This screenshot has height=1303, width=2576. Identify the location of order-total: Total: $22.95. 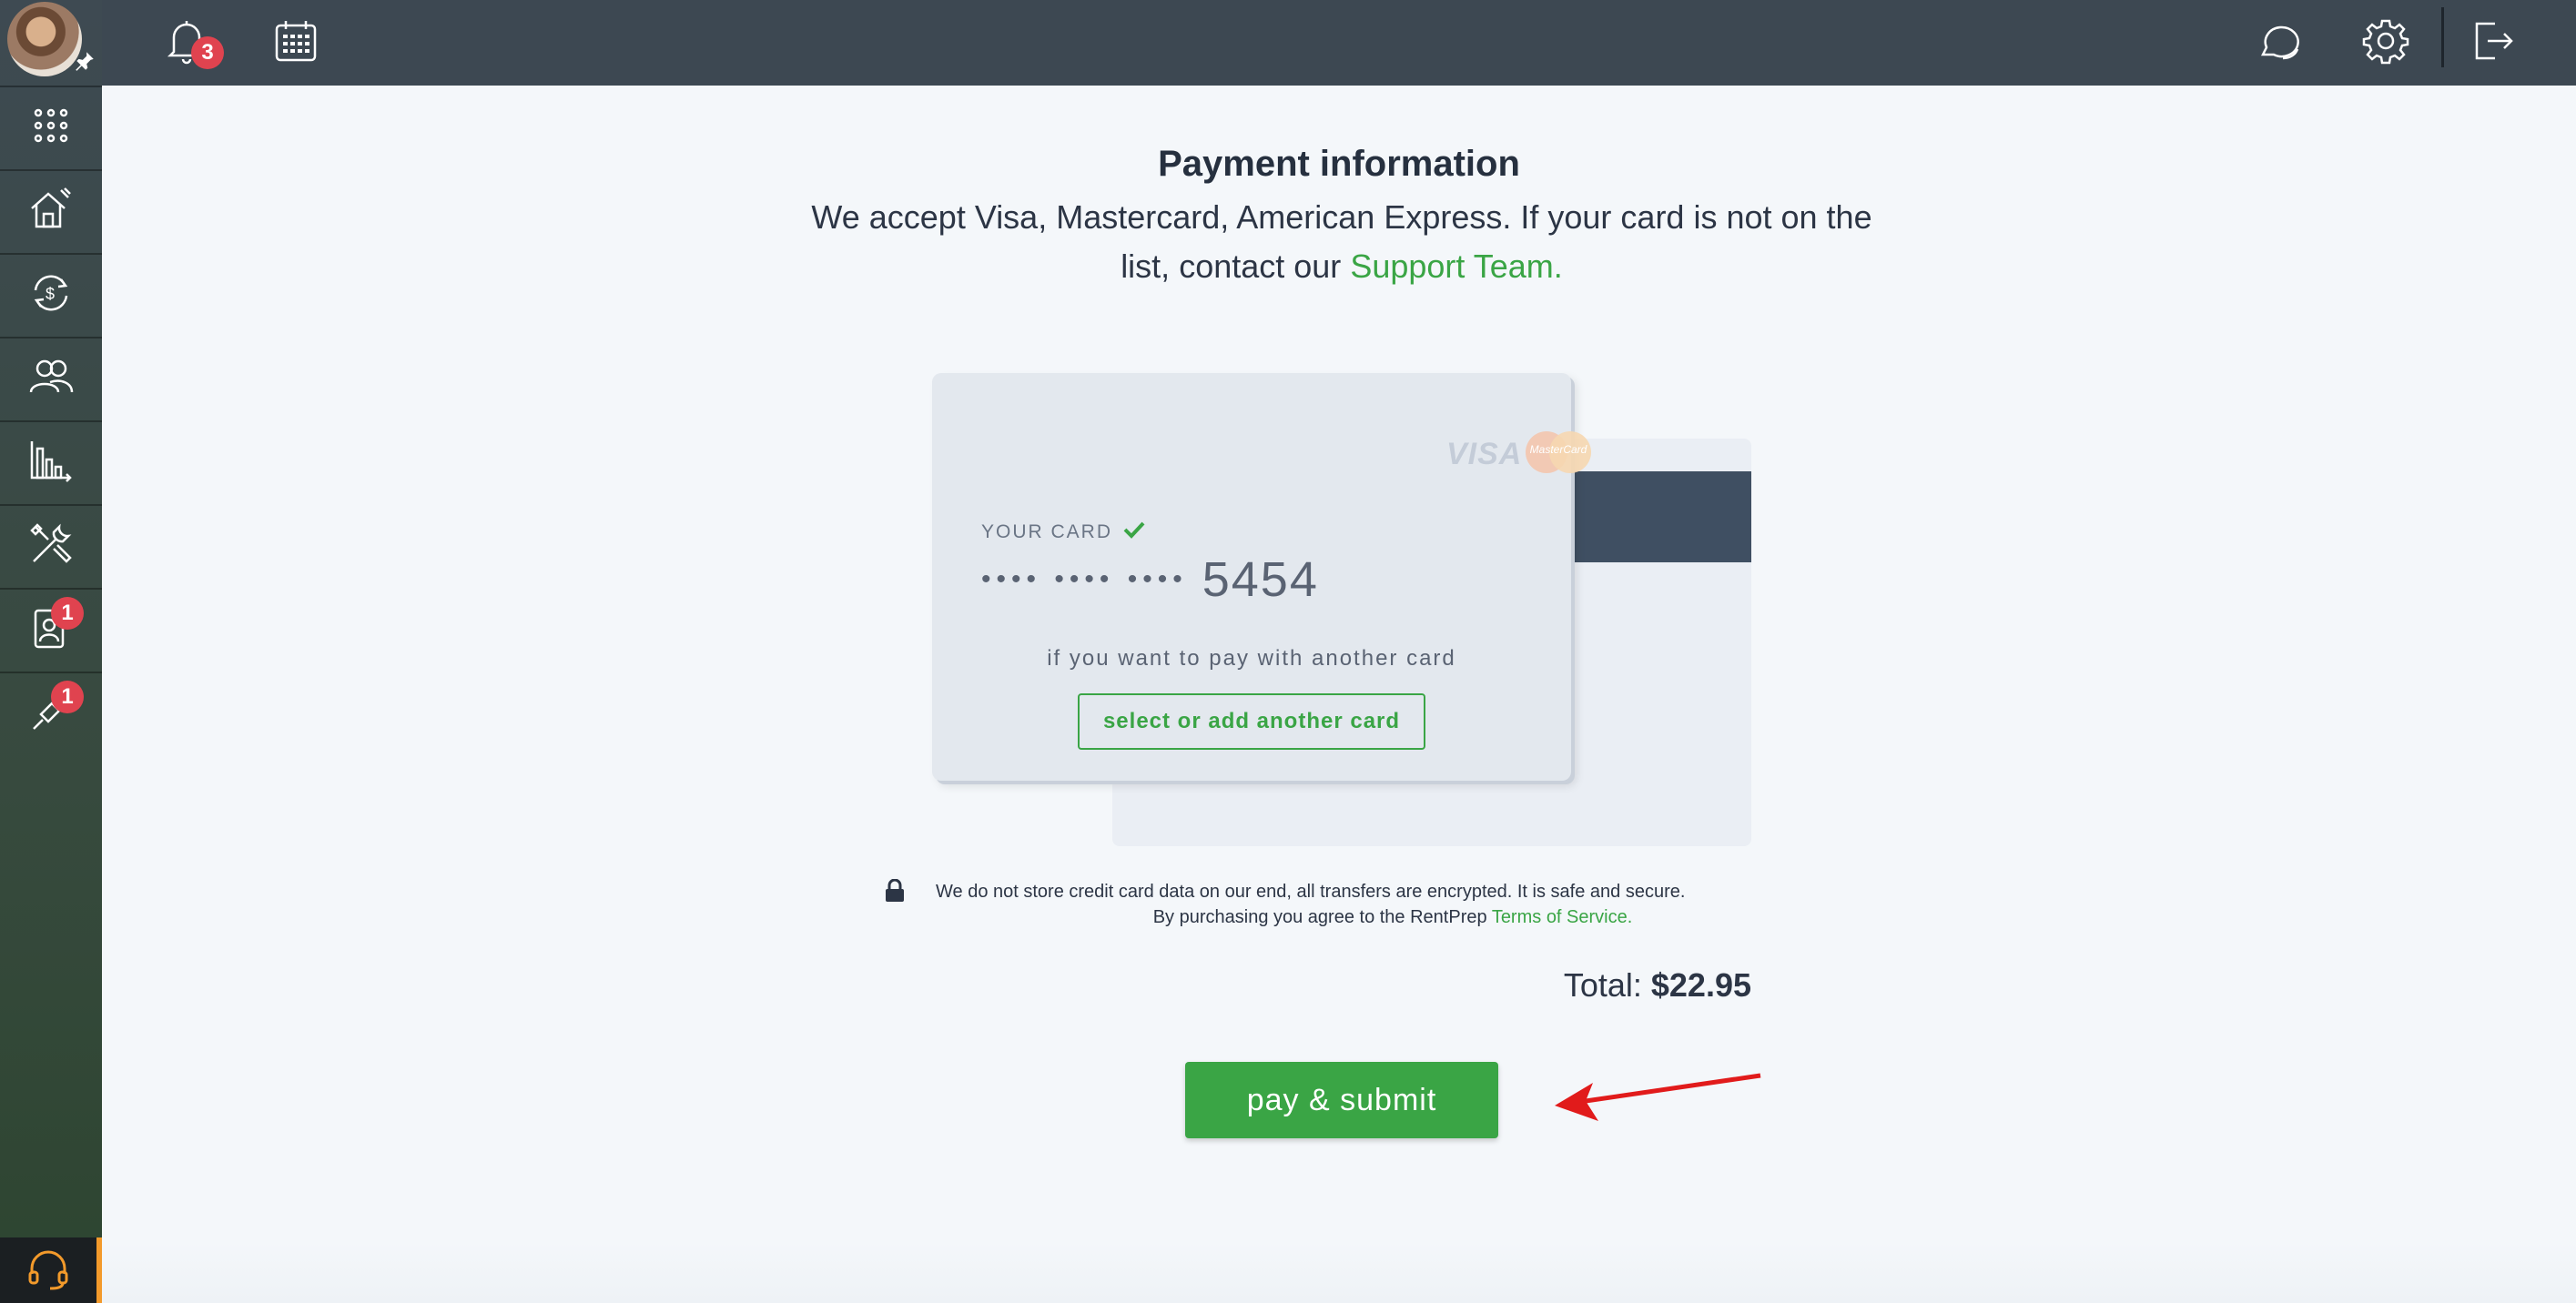
(1586, 985).